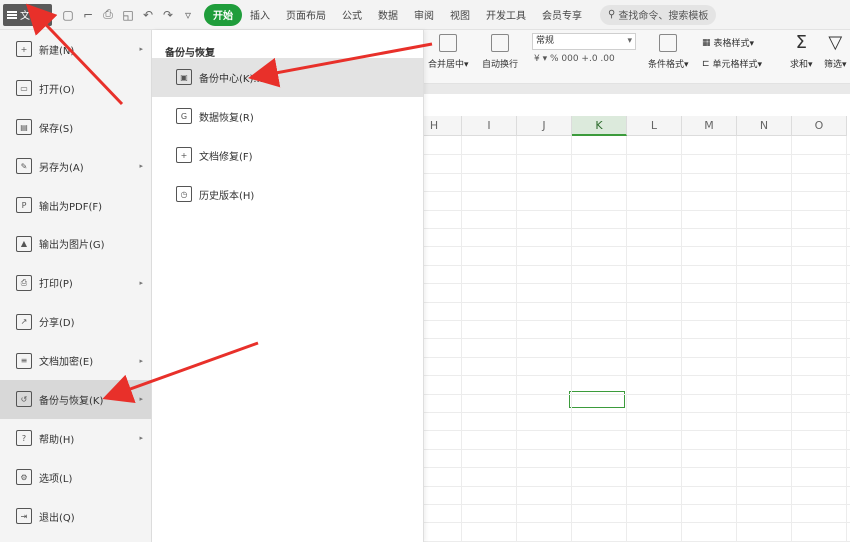  I want to click on tab-6: 视图, so click(460, 15).